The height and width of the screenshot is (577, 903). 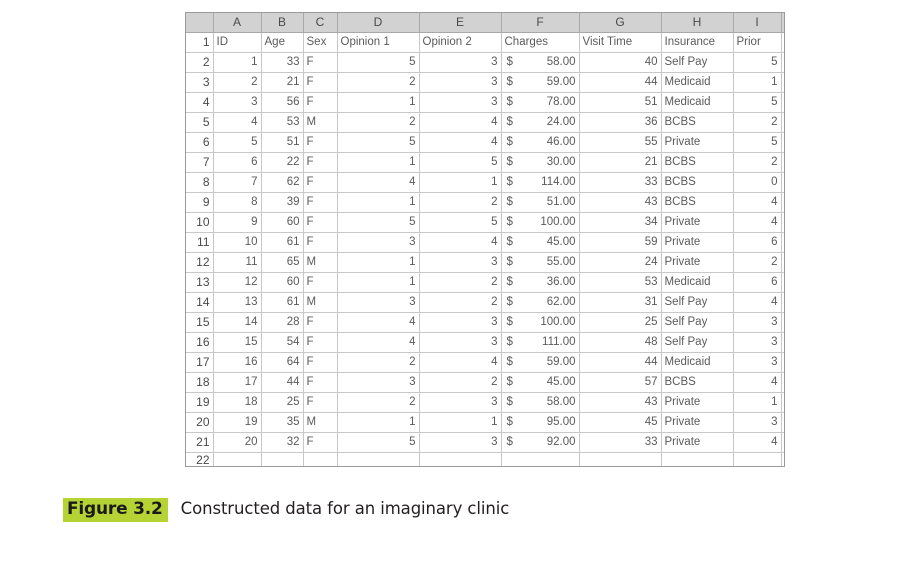 What do you see at coordinates (282, 102) in the screenshot?
I see `cell-age-3: 56` at bounding box center [282, 102].